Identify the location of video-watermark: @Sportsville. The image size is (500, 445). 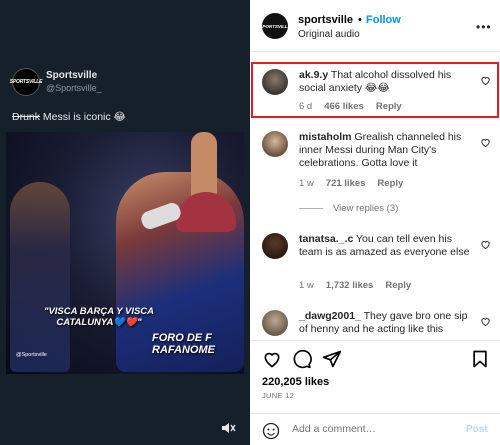
(31, 355).